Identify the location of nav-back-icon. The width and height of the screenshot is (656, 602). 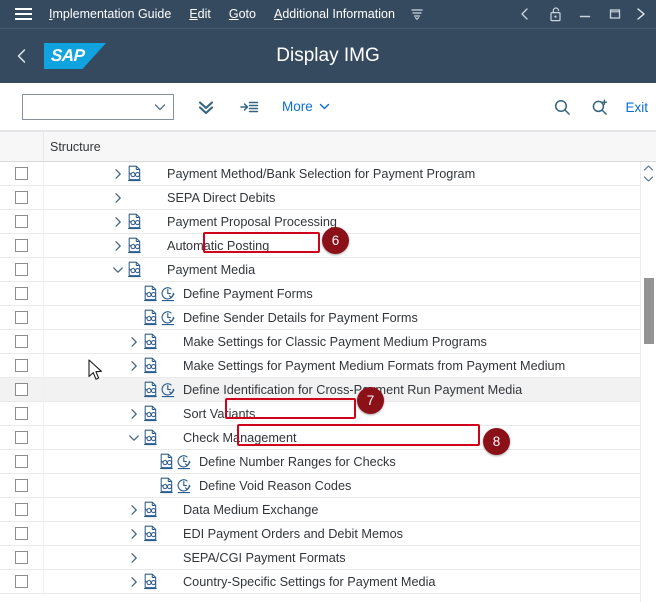
(22, 56).